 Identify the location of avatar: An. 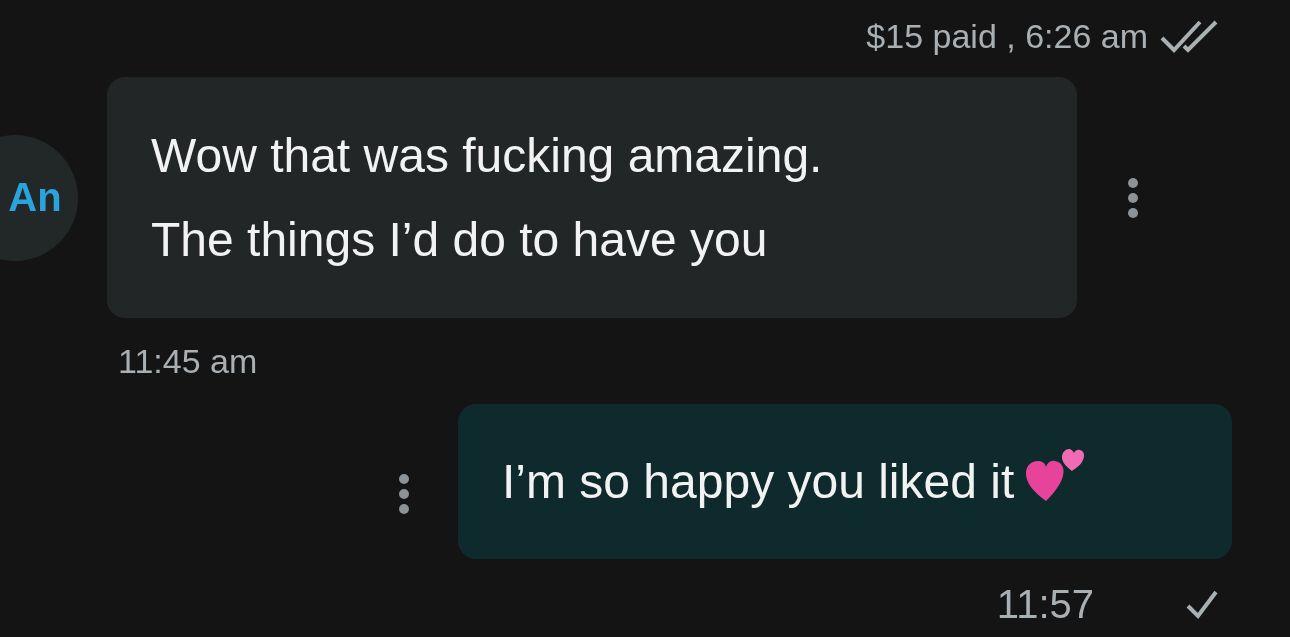
(39, 197).